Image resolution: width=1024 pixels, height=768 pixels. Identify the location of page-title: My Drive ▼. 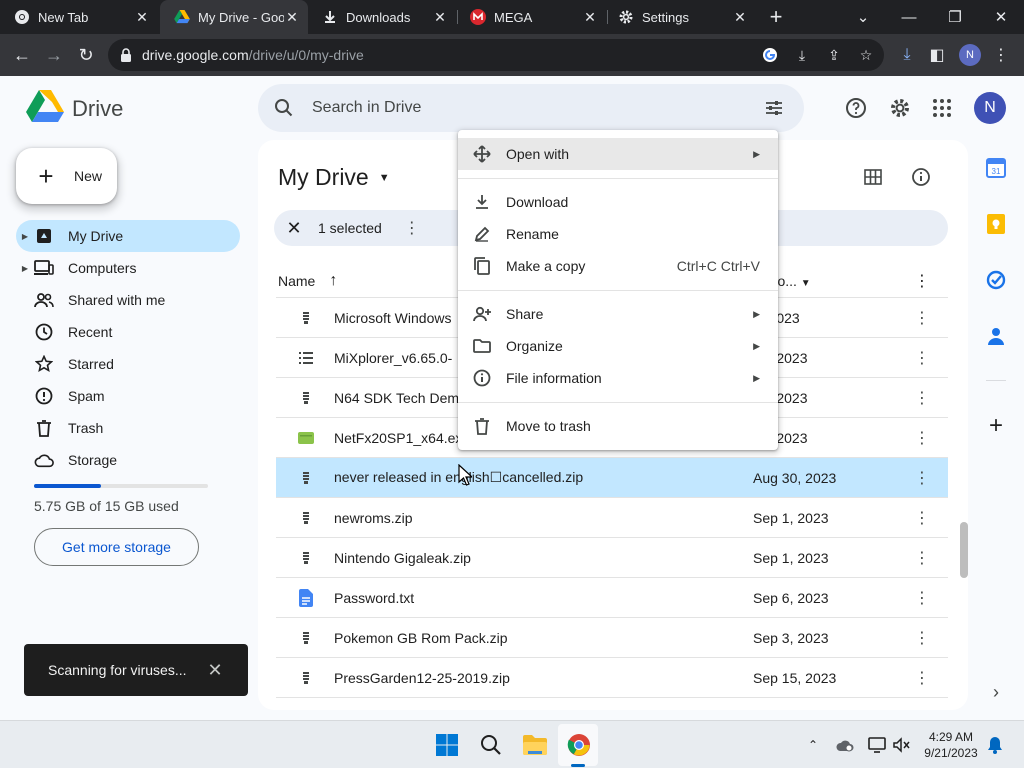
(334, 177).